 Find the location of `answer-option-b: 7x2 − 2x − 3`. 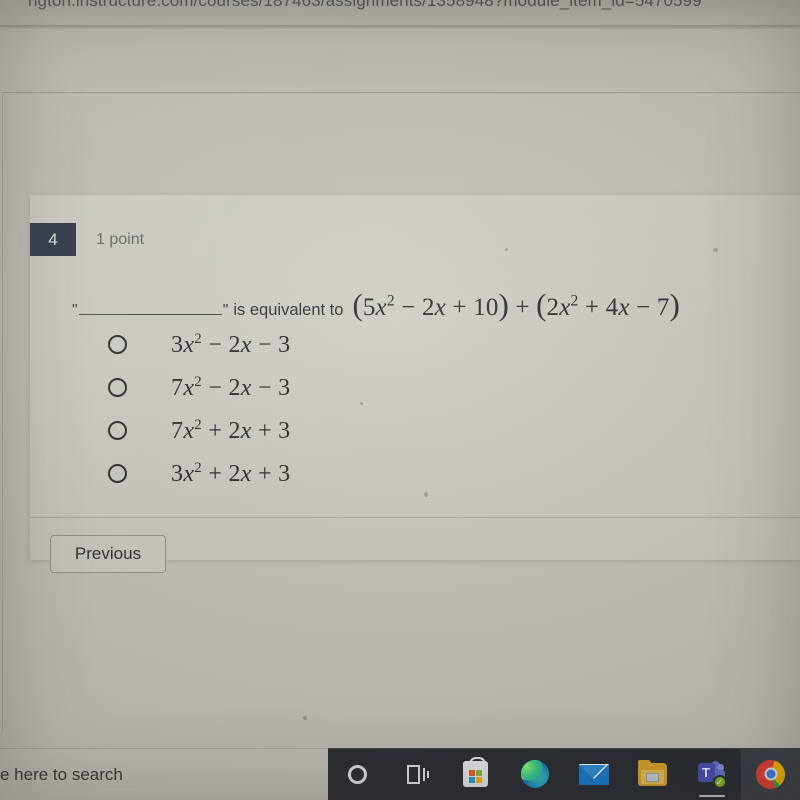

answer-option-b: 7x2 − 2x − 3 is located at coordinates (372, 387).